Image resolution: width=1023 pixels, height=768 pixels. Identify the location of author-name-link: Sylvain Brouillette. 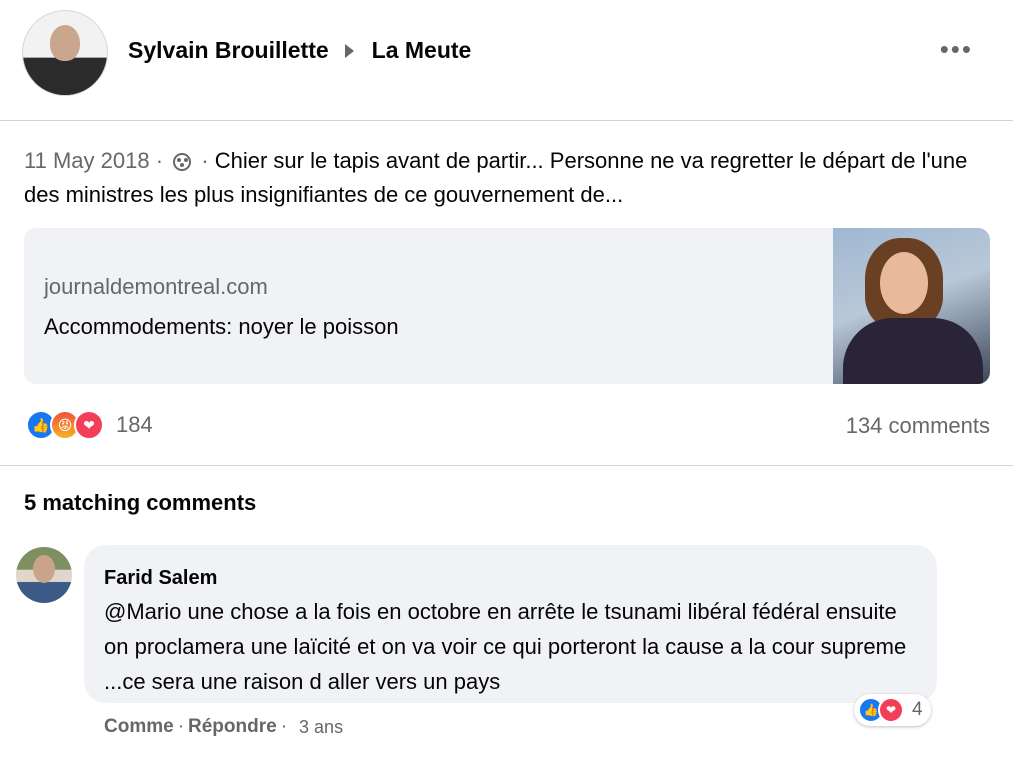
(228, 50).